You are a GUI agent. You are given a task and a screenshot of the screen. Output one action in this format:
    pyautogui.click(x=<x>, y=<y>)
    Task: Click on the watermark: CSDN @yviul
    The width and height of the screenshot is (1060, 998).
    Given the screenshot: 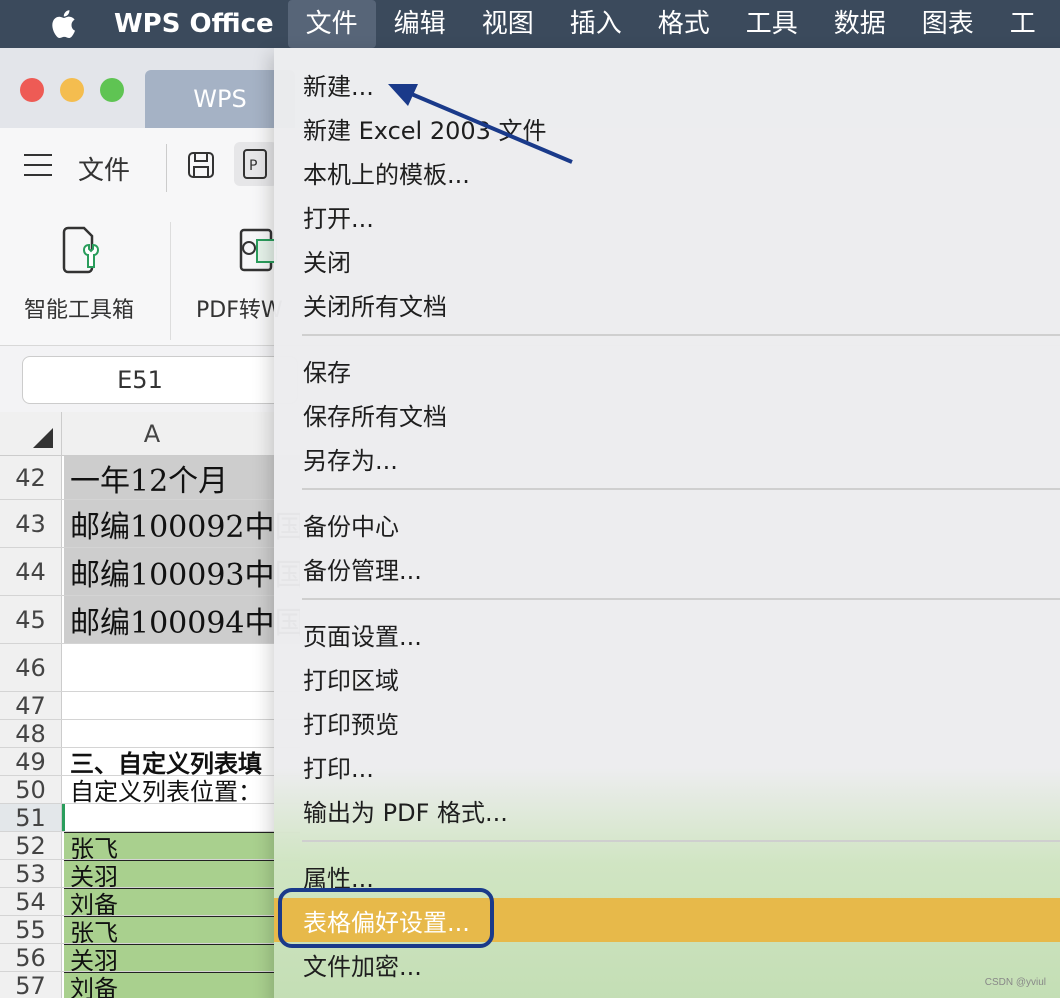 What is the action you would take?
    pyautogui.click(x=1015, y=982)
    